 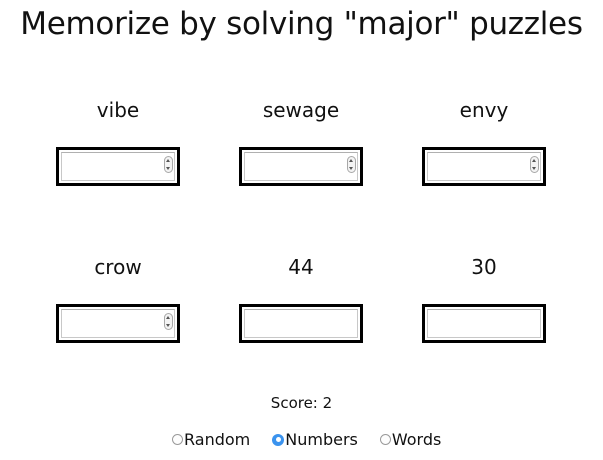 I want to click on mode-random: Random, so click(x=211, y=439).